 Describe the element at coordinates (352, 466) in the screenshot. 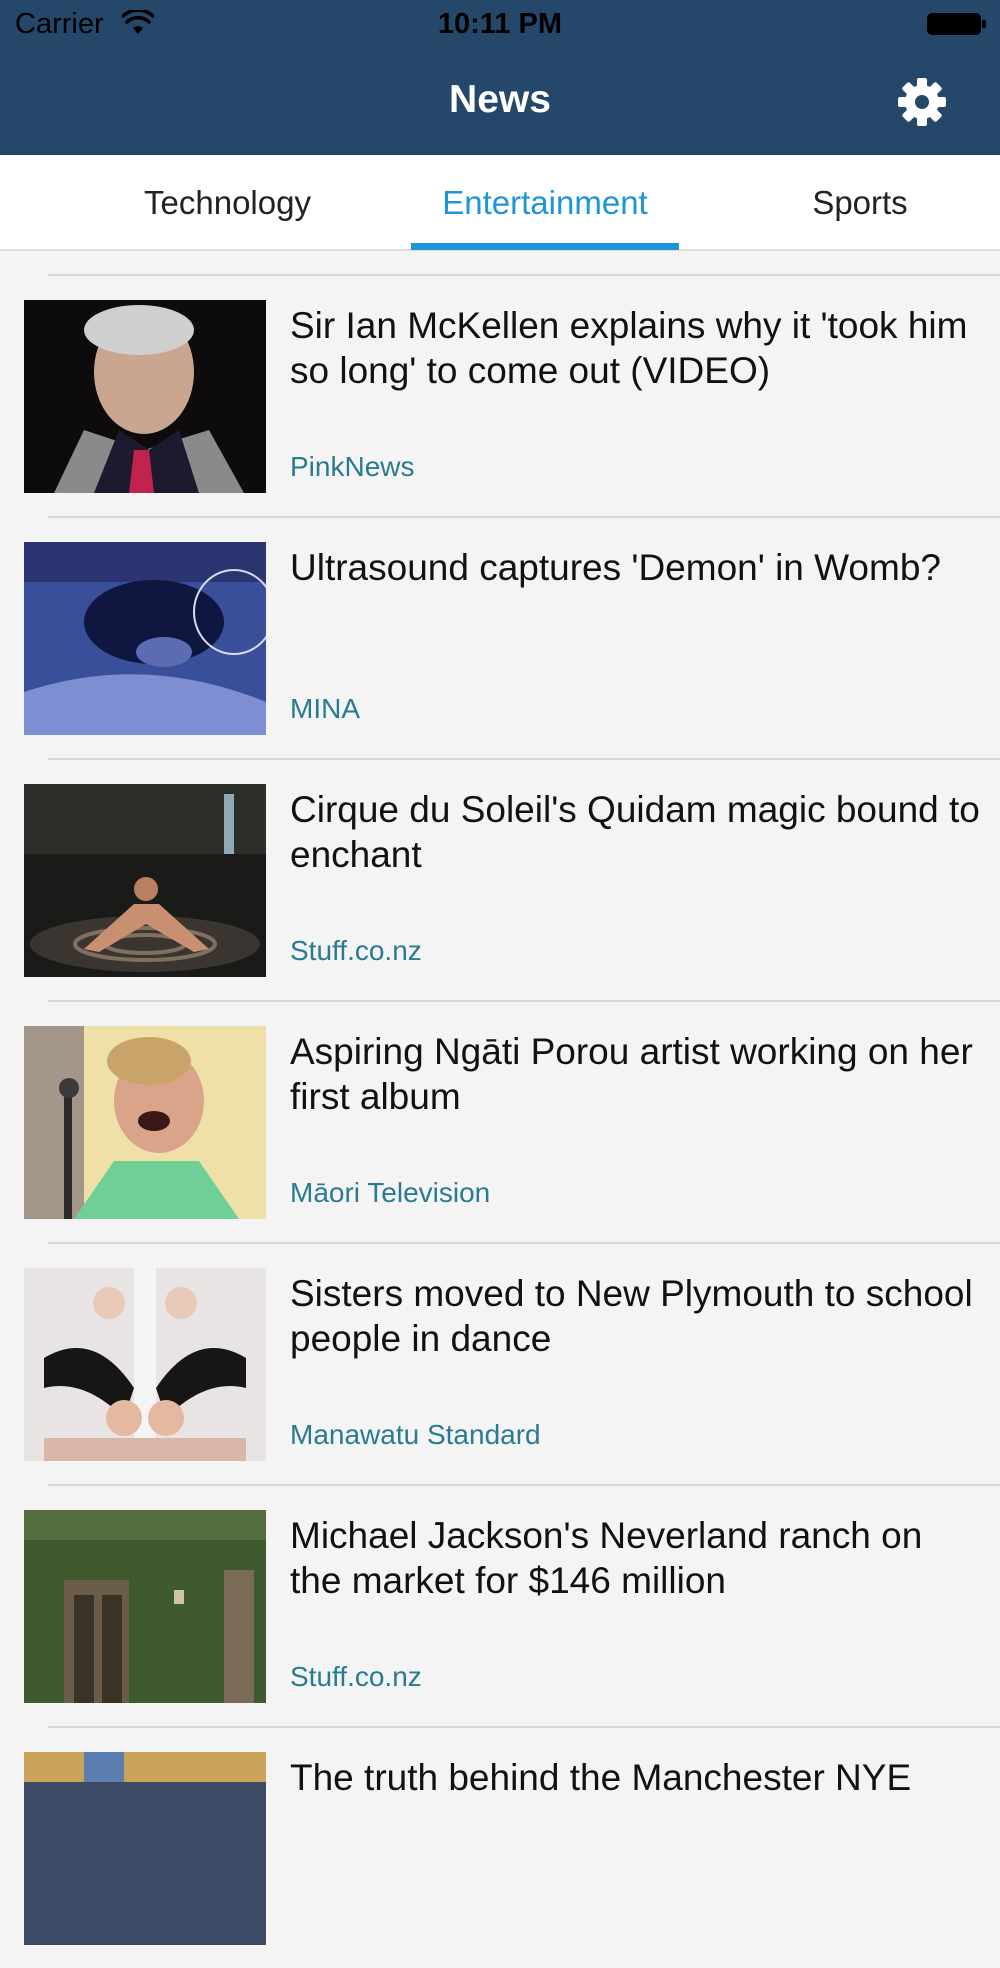

I see `article-source: PinkNews` at that location.